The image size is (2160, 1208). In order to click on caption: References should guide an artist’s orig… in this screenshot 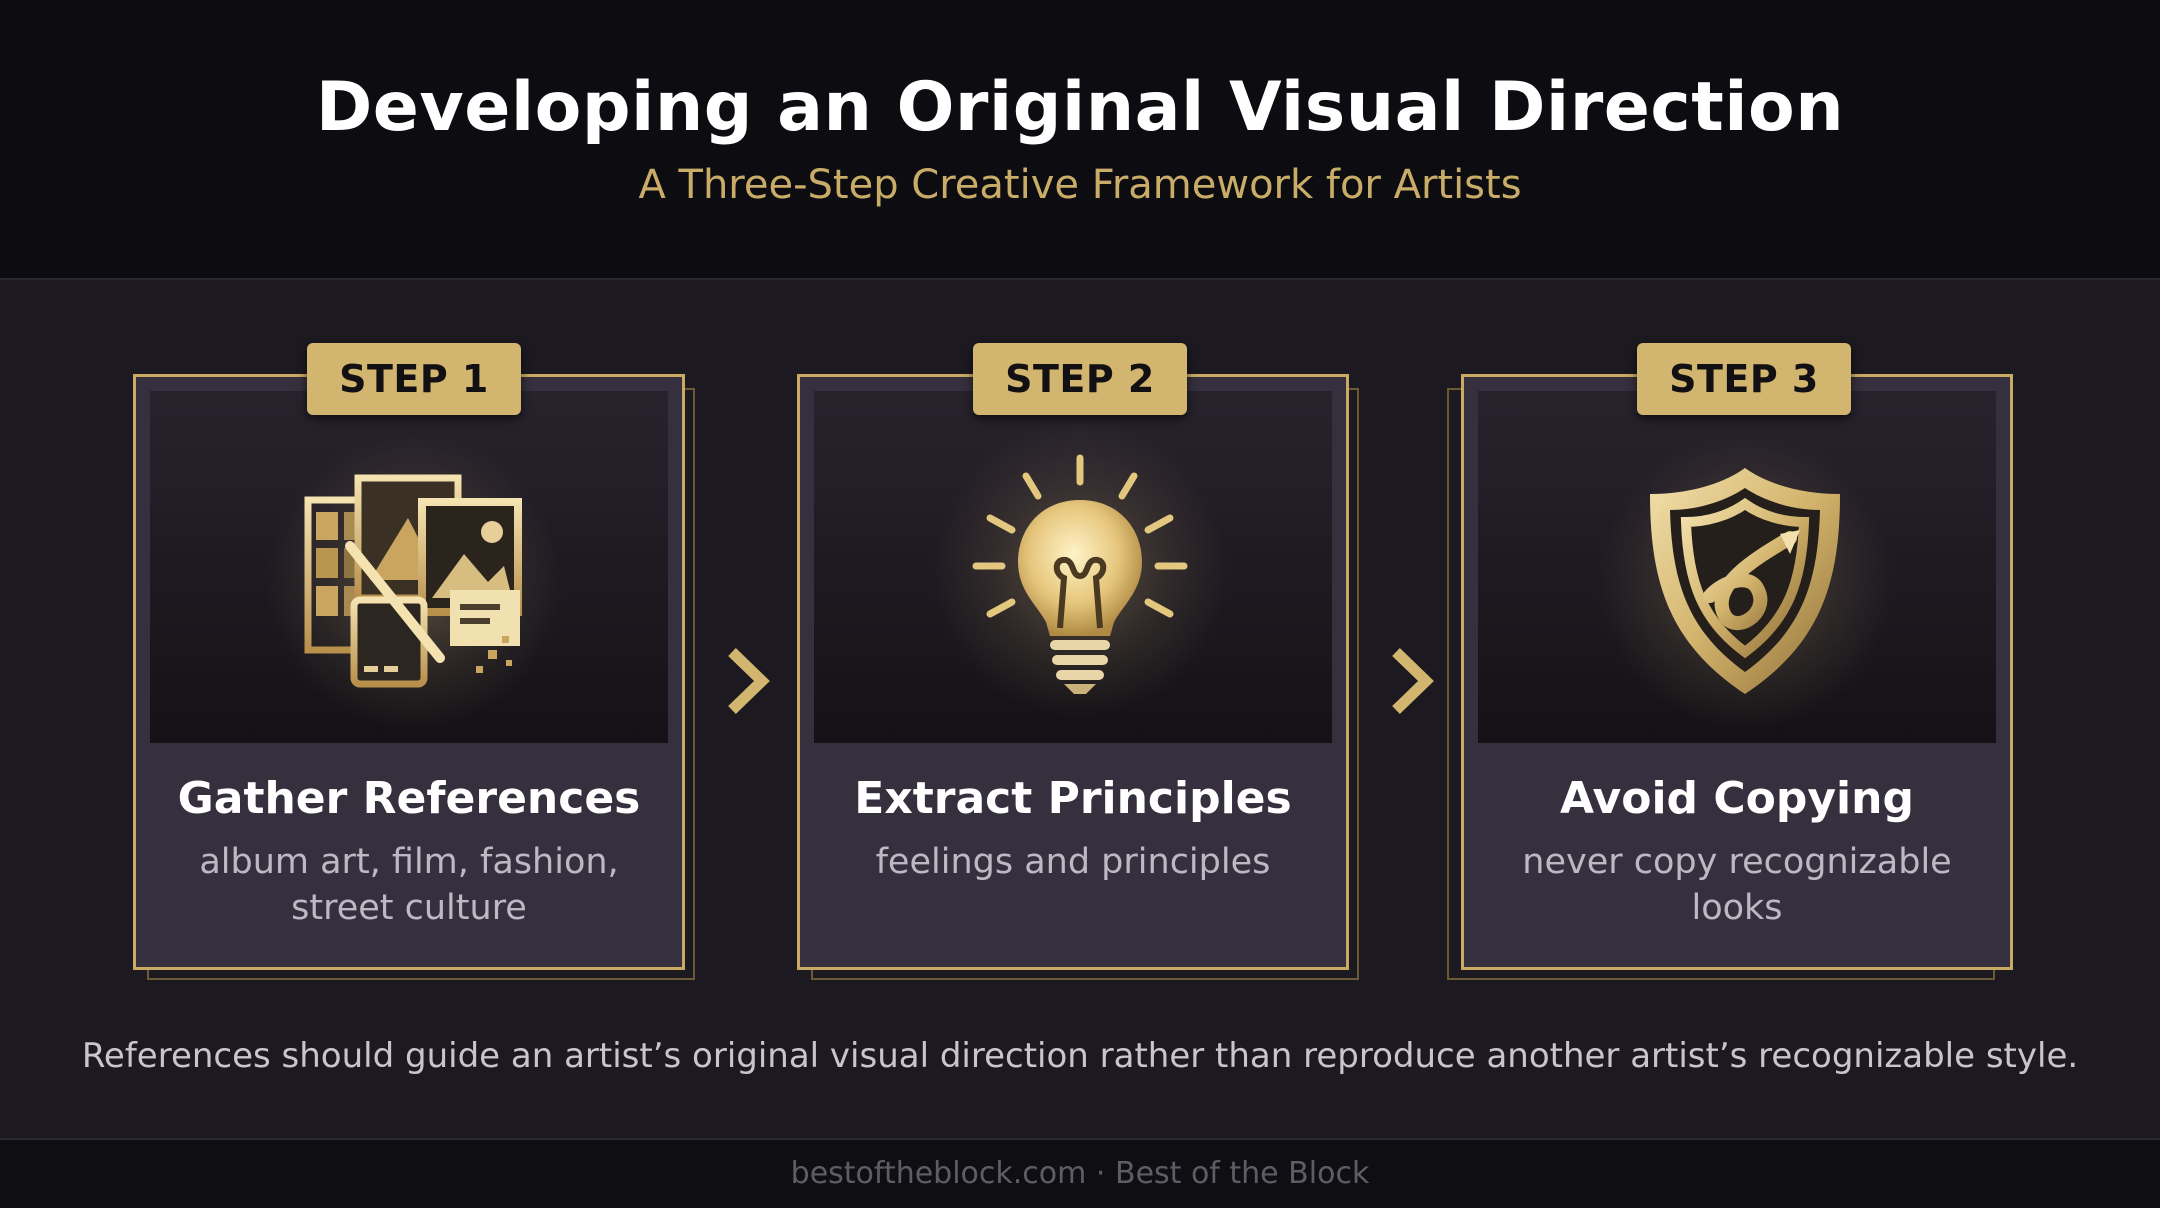, I will do `click(1080, 1056)`.